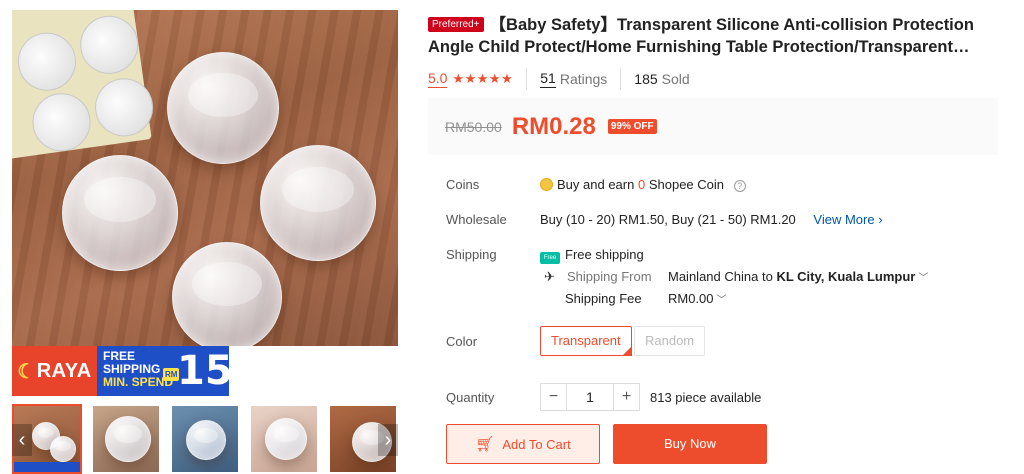 The height and width of the screenshot is (474, 1024). I want to click on free-shipping-promo: FREE SHIPPING MIN. SPEND RM 15, so click(165, 371).